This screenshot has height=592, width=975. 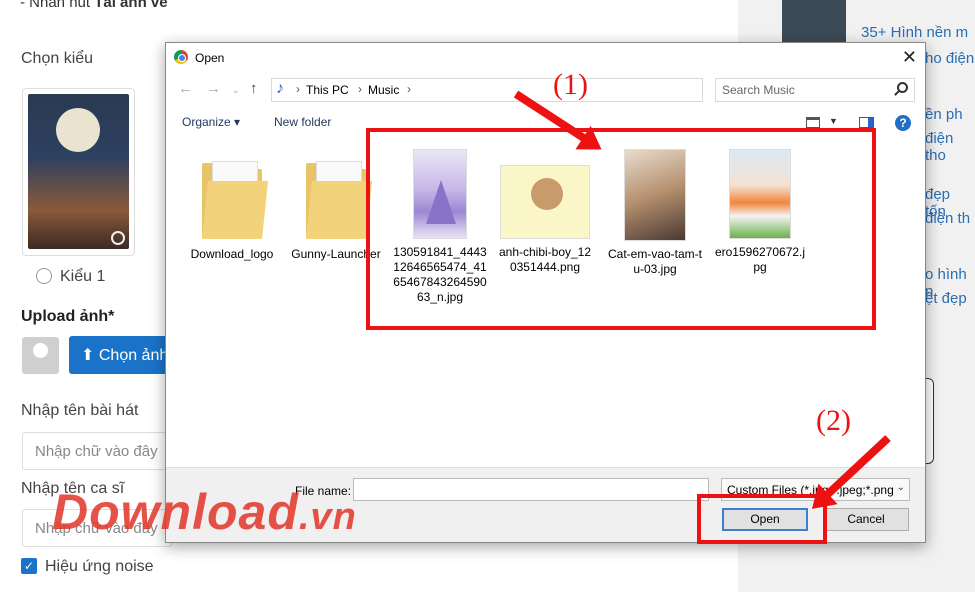 What do you see at coordinates (94, 5) in the screenshot?
I see `top-note: - Nhấn nút Tải ảnh về` at bounding box center [94, 5].